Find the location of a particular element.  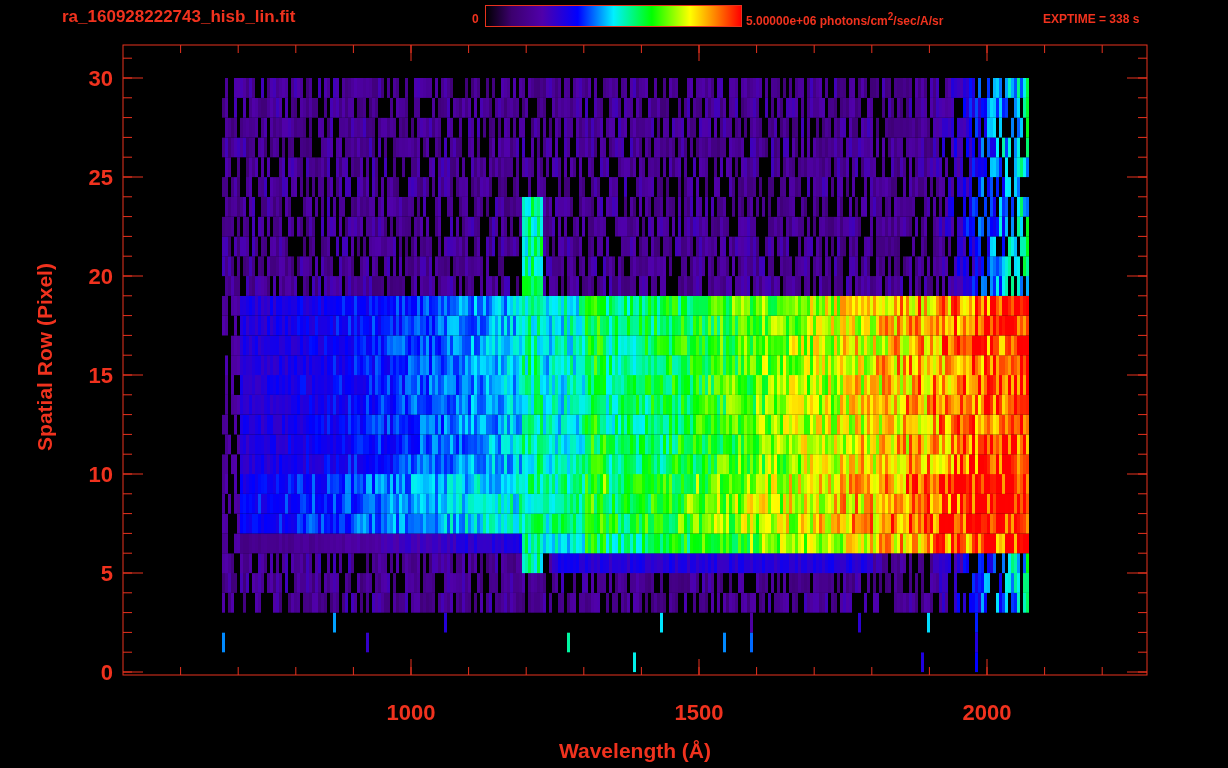

y-tick-label: 5 is located at coordinates (106, 573).